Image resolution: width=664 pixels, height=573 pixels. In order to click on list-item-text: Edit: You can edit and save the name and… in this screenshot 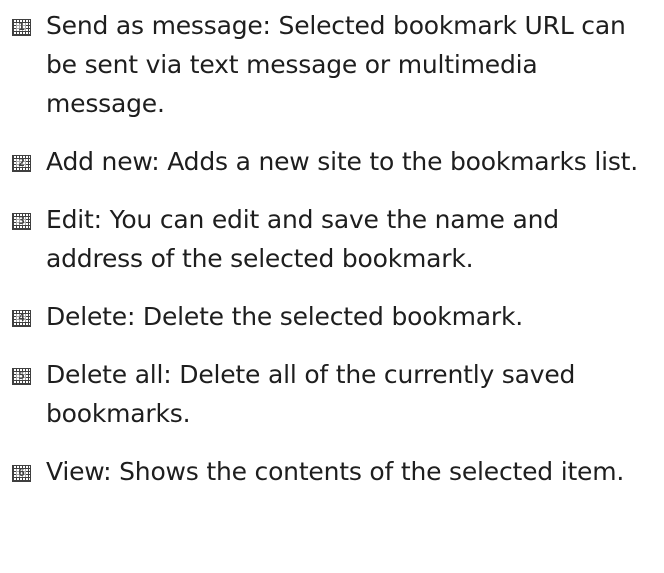, I will do `click(302, 239)`.